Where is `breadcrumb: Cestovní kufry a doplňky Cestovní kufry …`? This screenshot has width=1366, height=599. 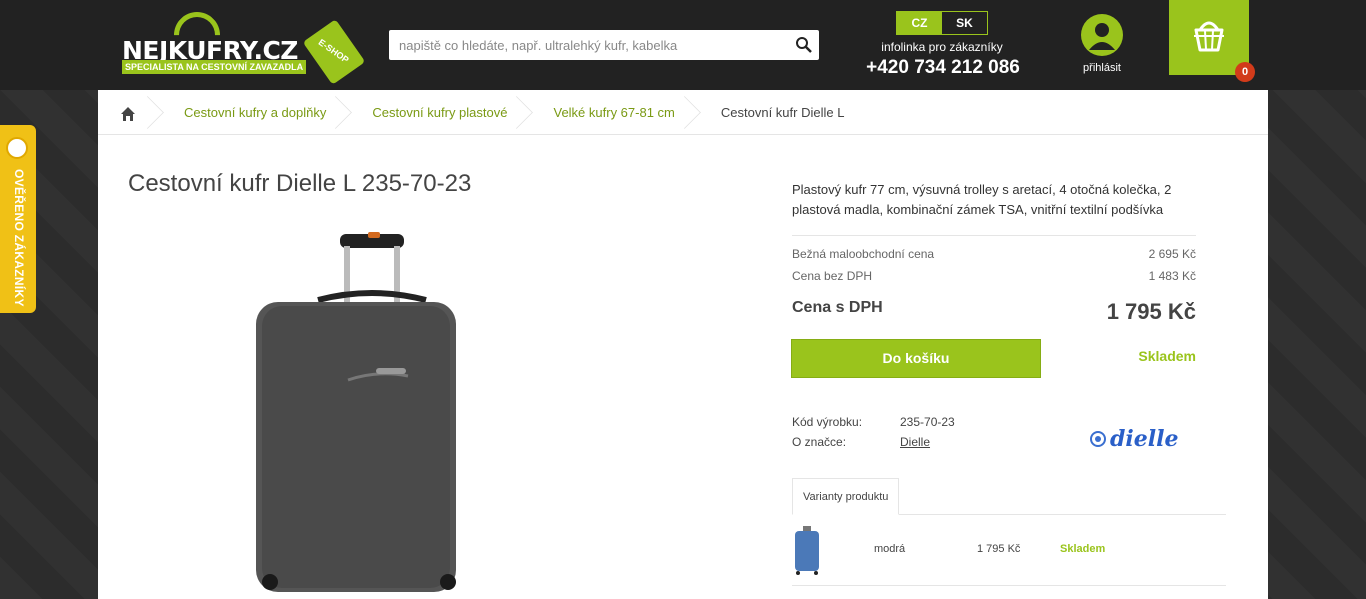 breadcrumb: Cestovní kufry a doplňky Cestovní kufry … is located at coordinates (683, 112).